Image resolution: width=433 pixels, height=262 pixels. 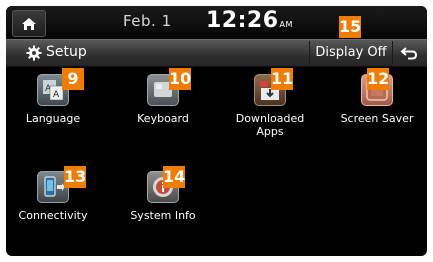 I want to click on back-arrow-icon, so click(x=409, y=52).